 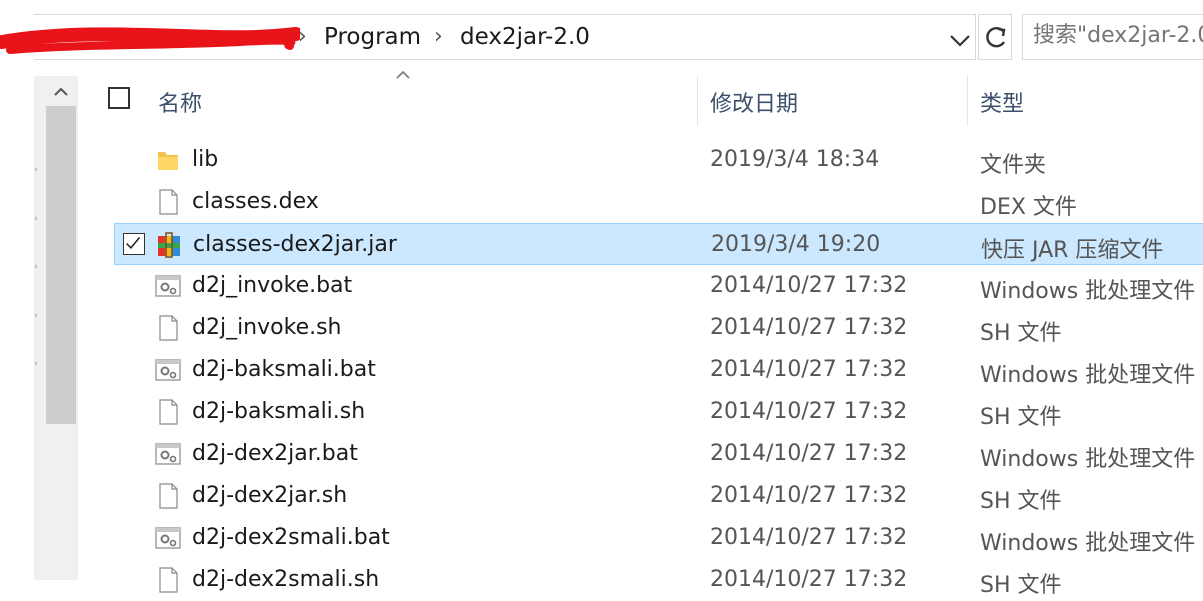 What do you see at coordinates (205, 159) in the screenshot?
I see `file-name: lib` at bounding box center [205, 159].